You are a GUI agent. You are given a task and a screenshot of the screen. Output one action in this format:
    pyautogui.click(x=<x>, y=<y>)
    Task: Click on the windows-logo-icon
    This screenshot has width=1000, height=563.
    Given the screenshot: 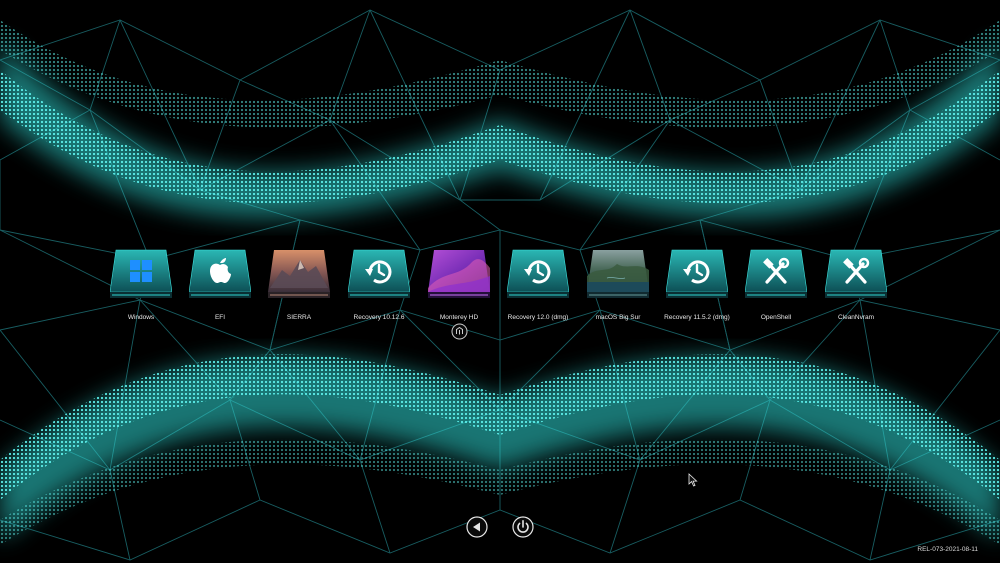 What is the action you would take?
    pyautogui.click(x=141, y=273)
    